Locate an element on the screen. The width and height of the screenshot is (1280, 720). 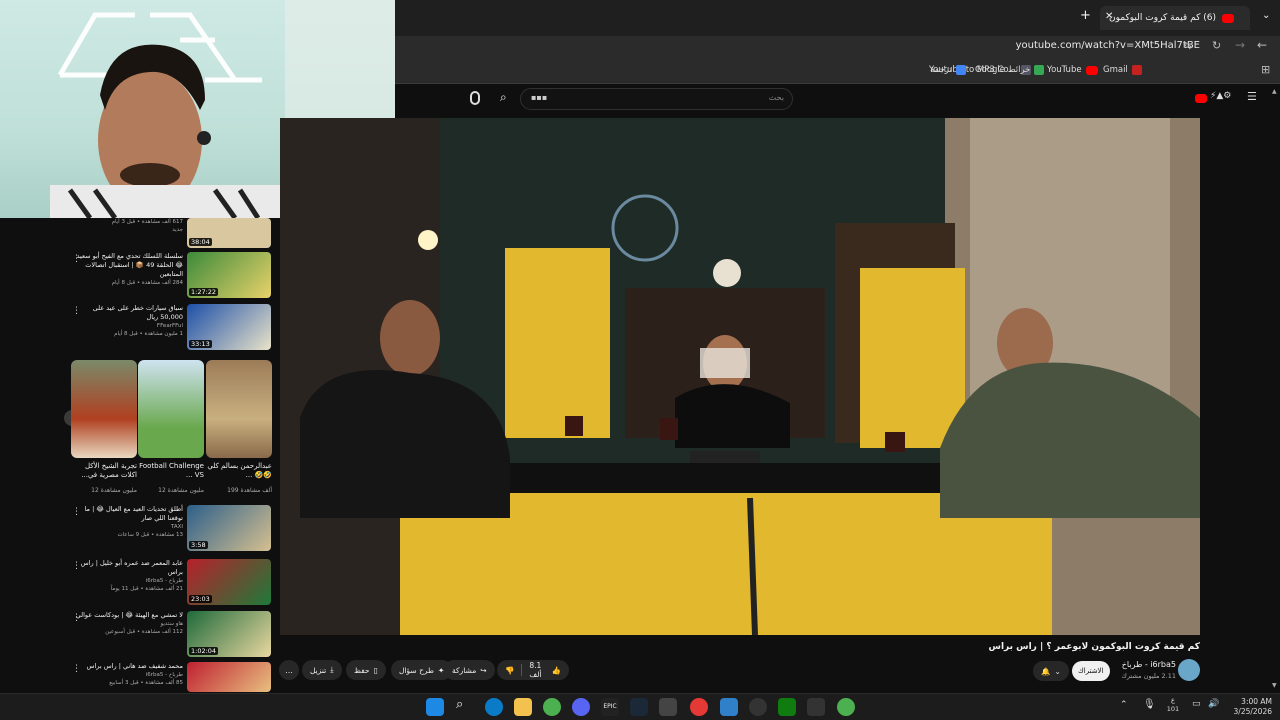
search-box: ▪▪▪ بحث is located at coordinates (656, 99).